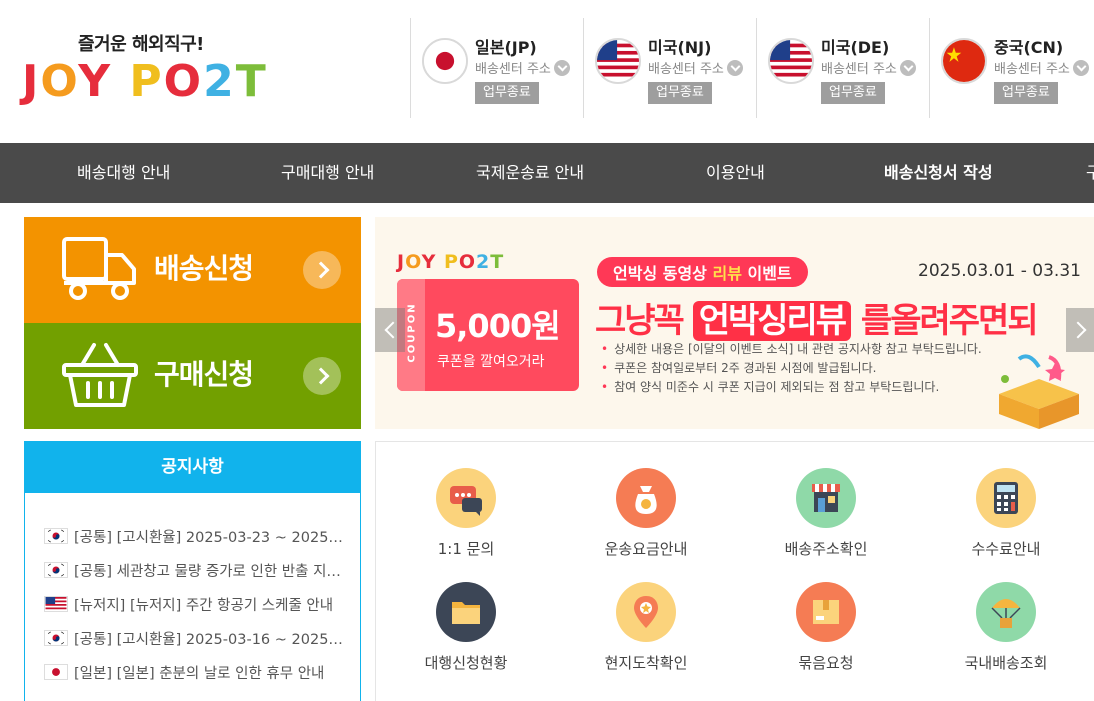 The width and height of the screenshot is (1094, 701). Describe the element at coordinates (680, 47) in the screenshot. I see `center-name: 미국(NJ)` at that location.